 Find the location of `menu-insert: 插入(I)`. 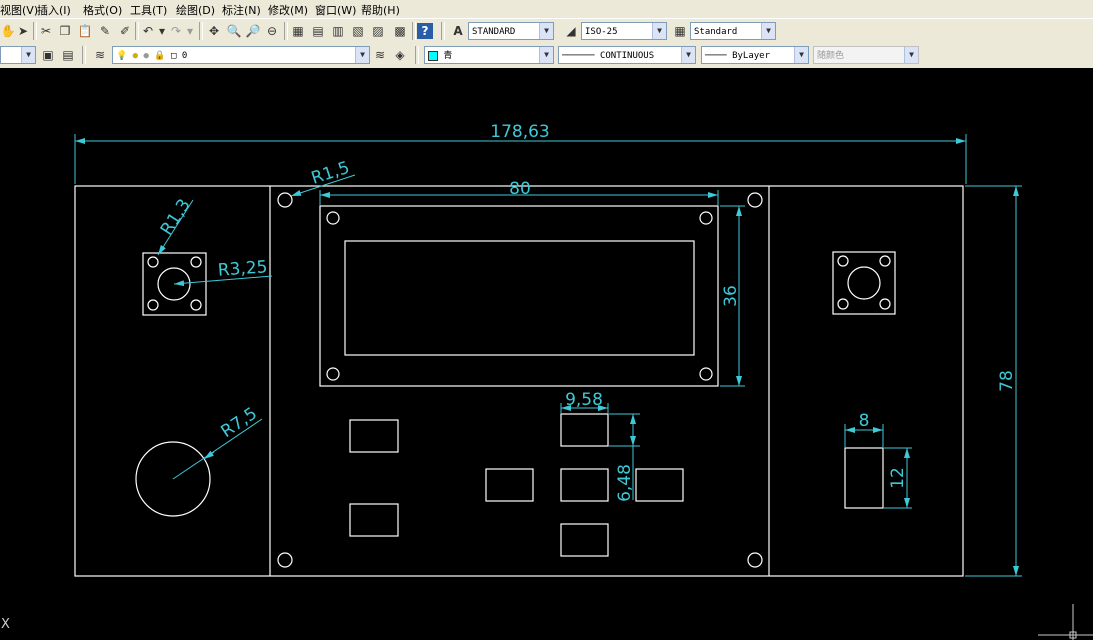

menu-insert: 插入(I) is located at coordinates (54, 10).